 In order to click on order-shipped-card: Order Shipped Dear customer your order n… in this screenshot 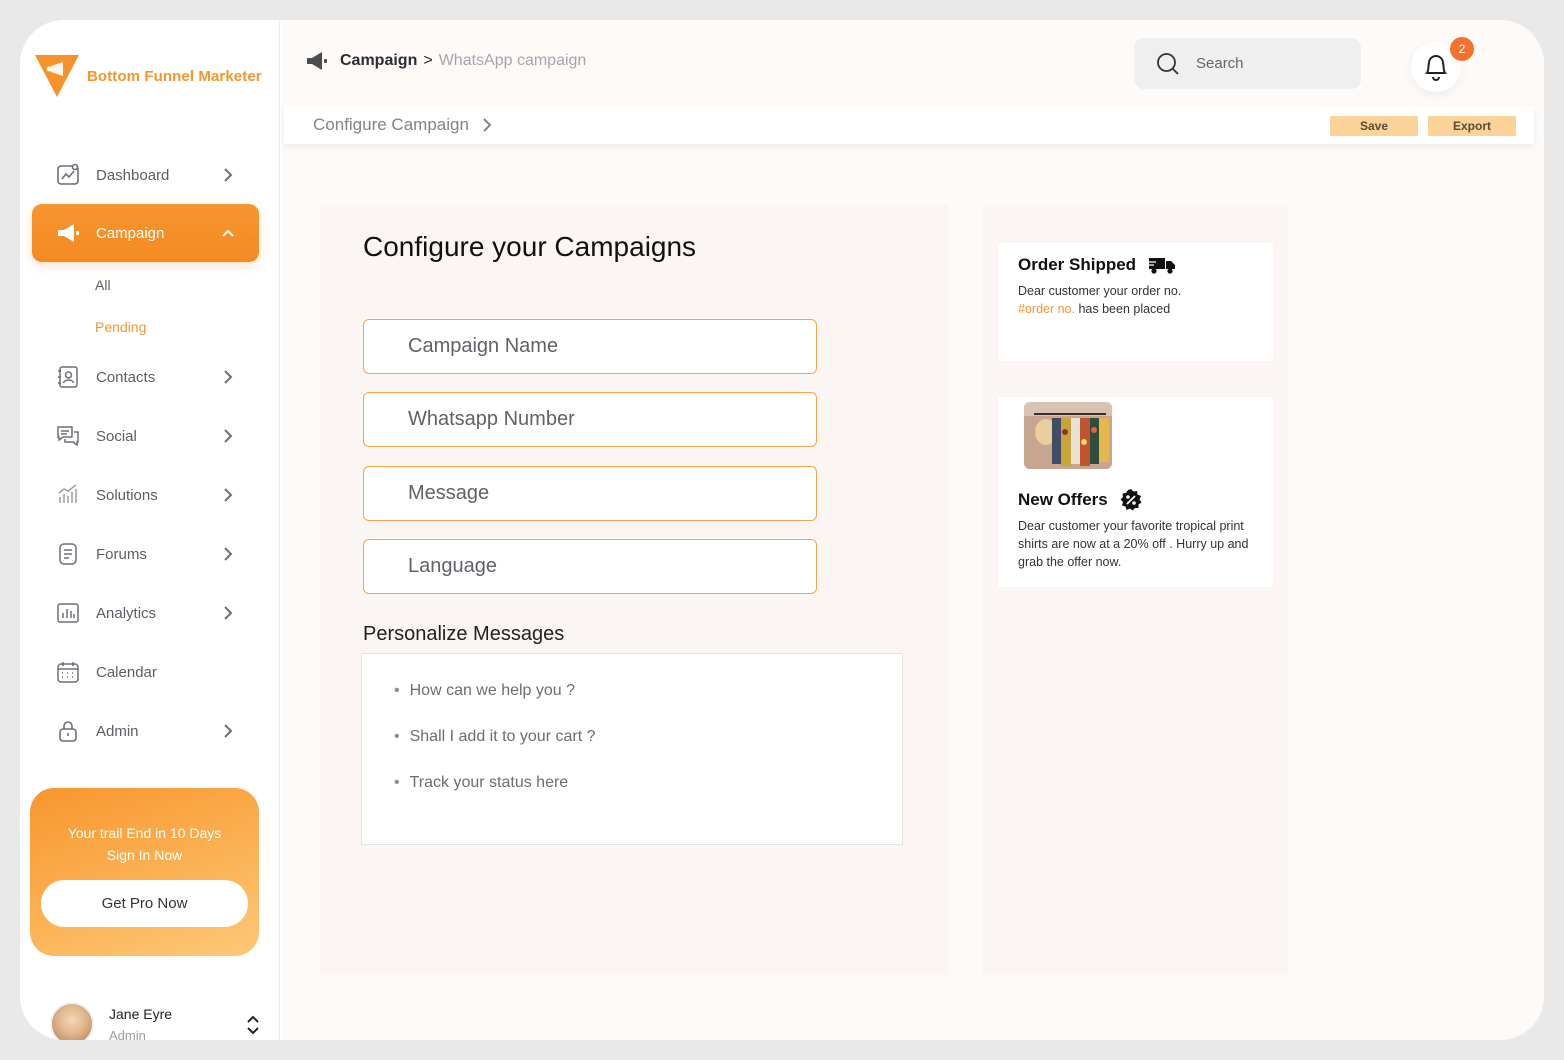, I will do `click(1135, 302)`.